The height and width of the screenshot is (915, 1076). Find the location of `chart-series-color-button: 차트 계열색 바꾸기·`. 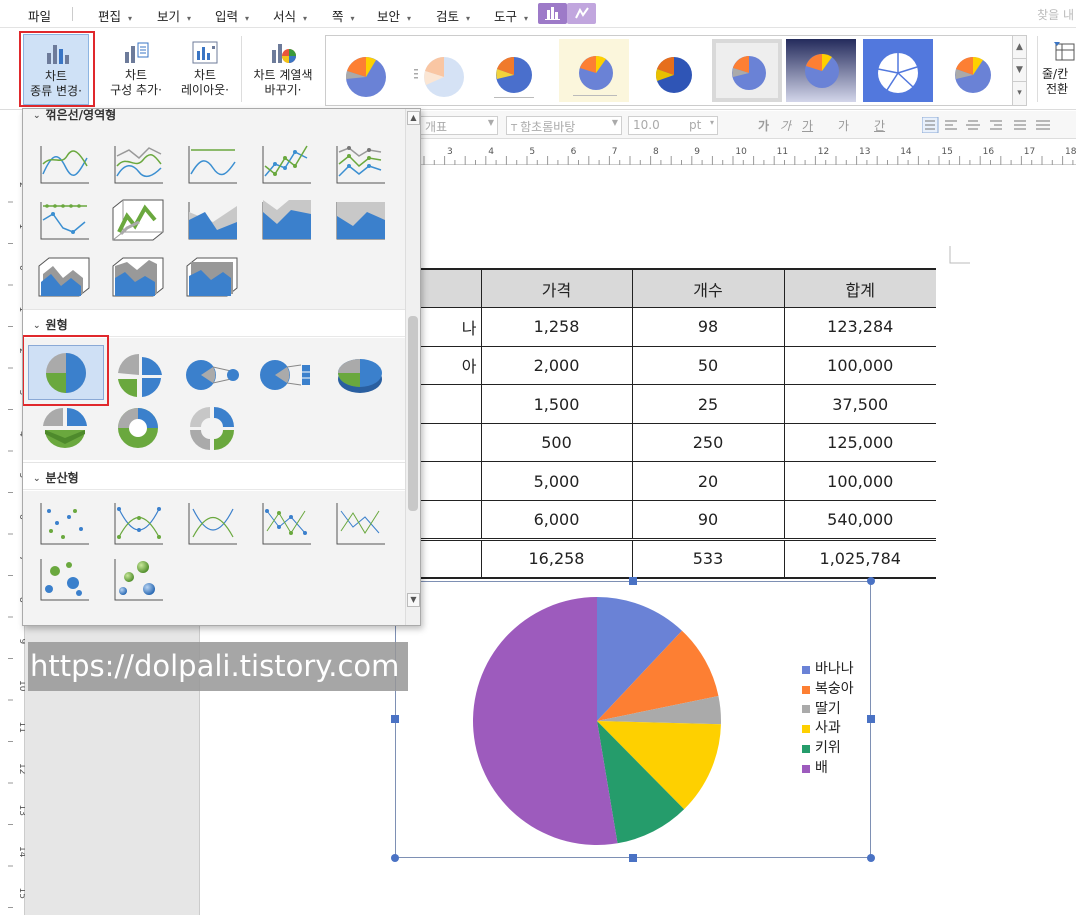

chart-series-color-button: 차트 계열색 바꾸기· is located at coordinates (283, 66).